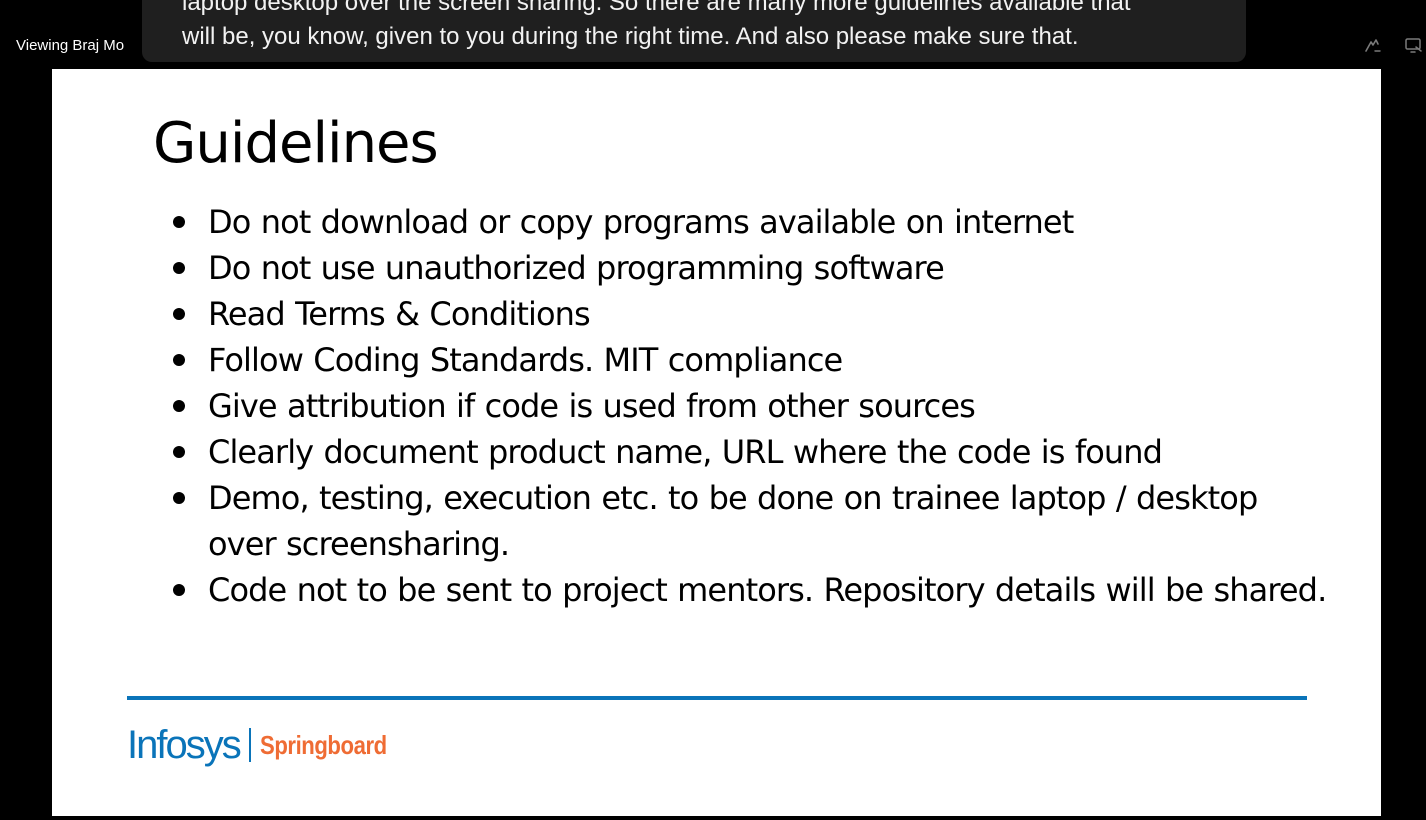  I want to click on logo-springboard-text: Springboard, so click(323, 745).